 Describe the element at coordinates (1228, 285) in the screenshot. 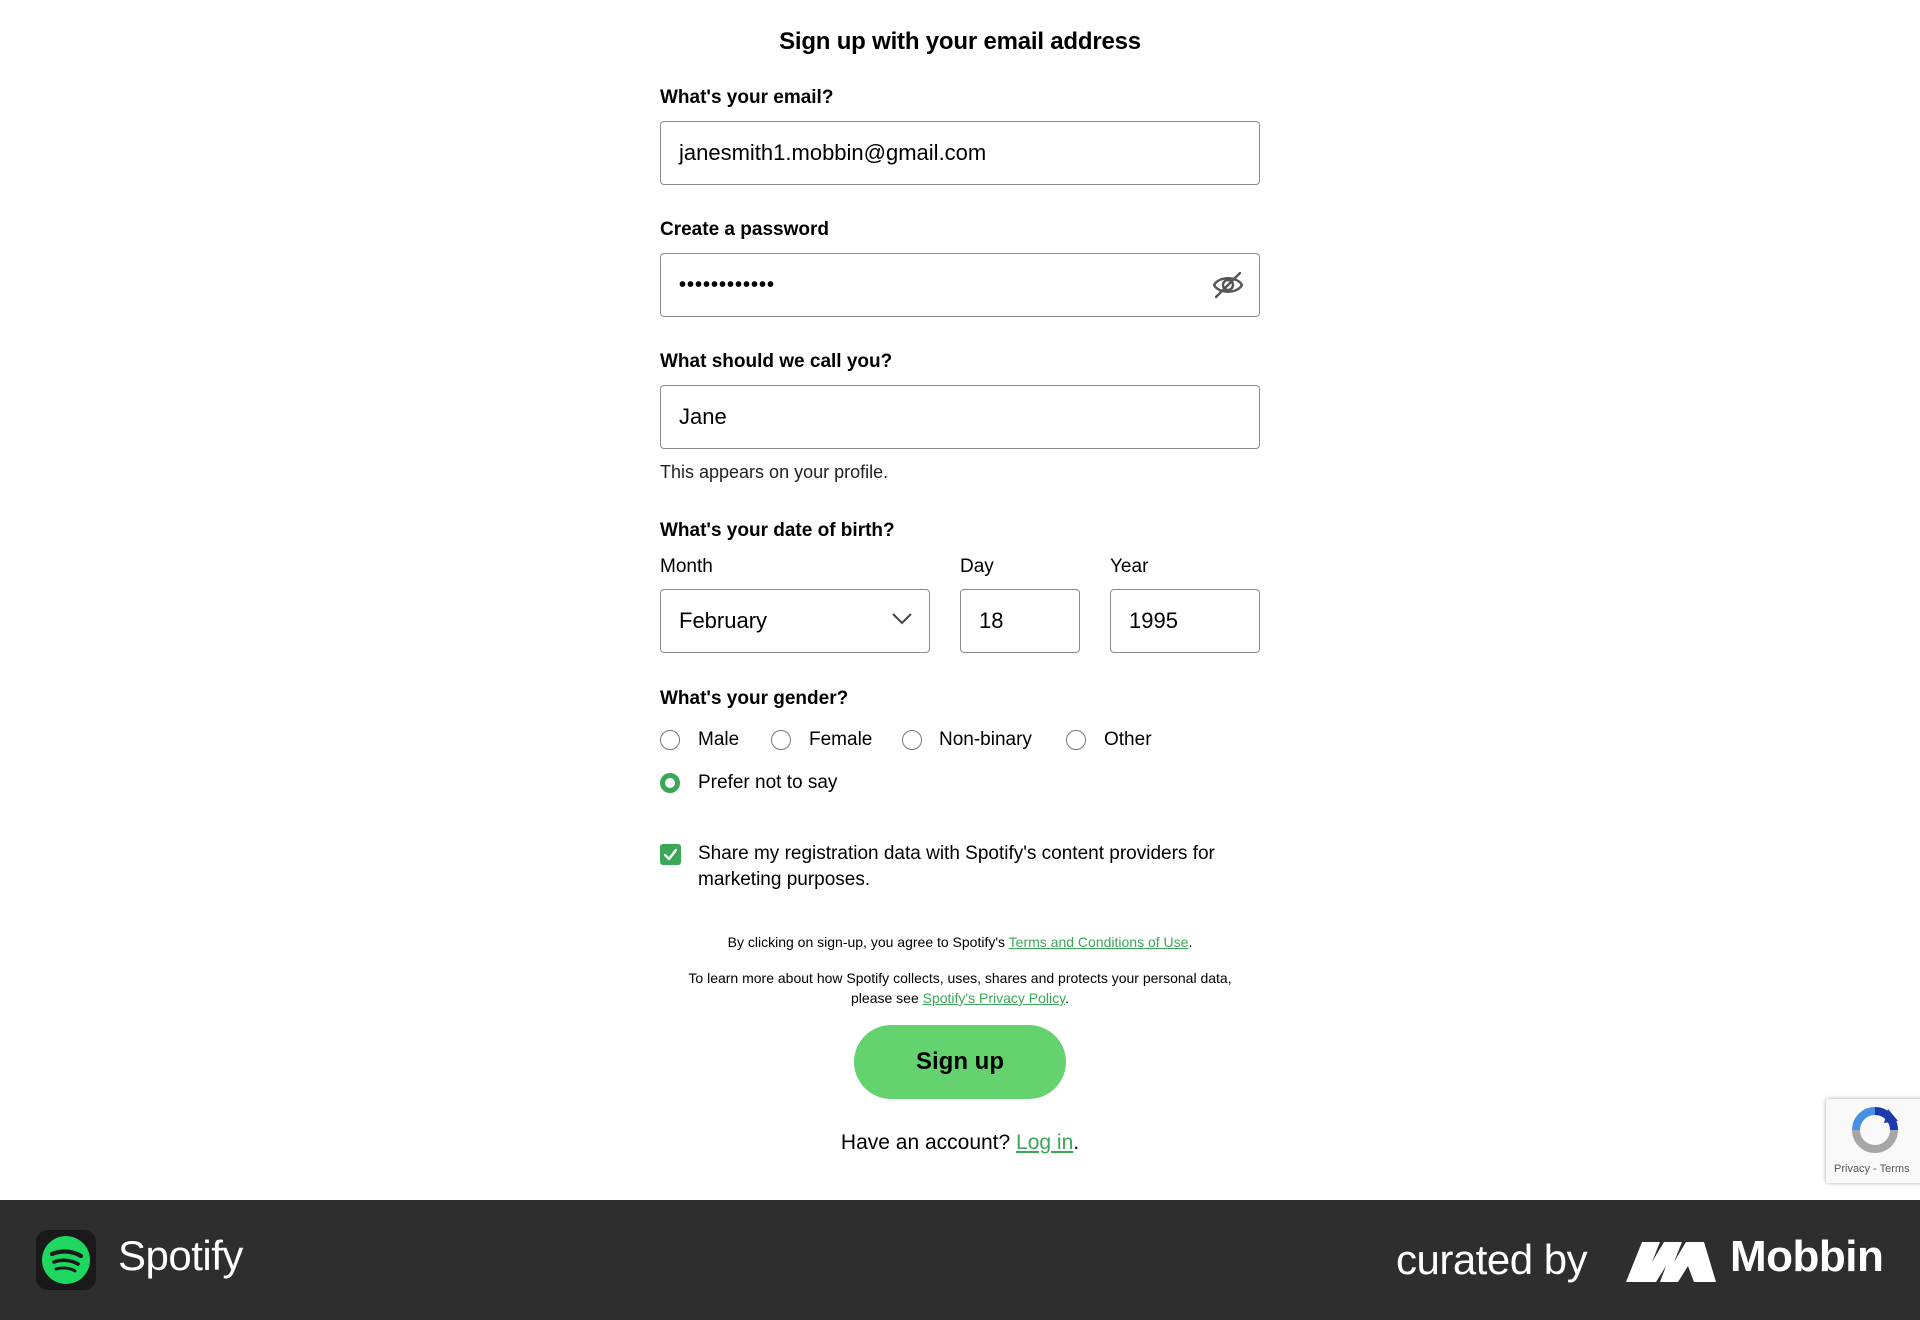

I see `eye-slash-icon` at that location.